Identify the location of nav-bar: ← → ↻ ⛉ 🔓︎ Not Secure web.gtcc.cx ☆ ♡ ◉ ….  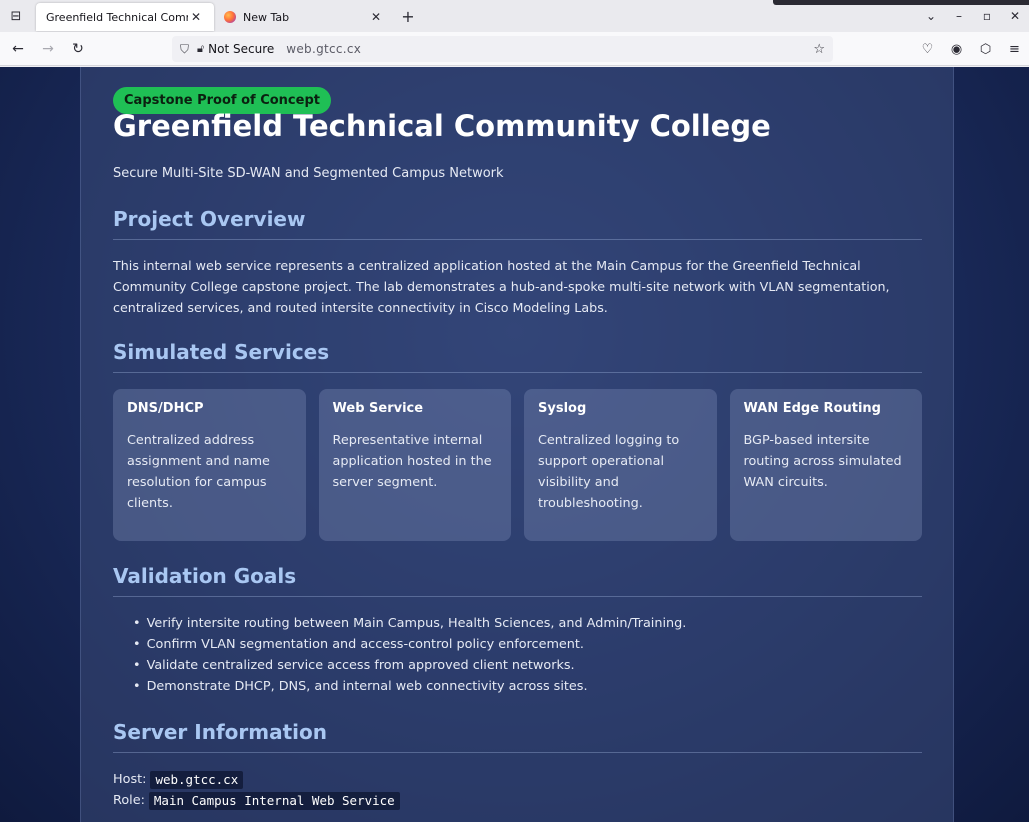
(514, 49).